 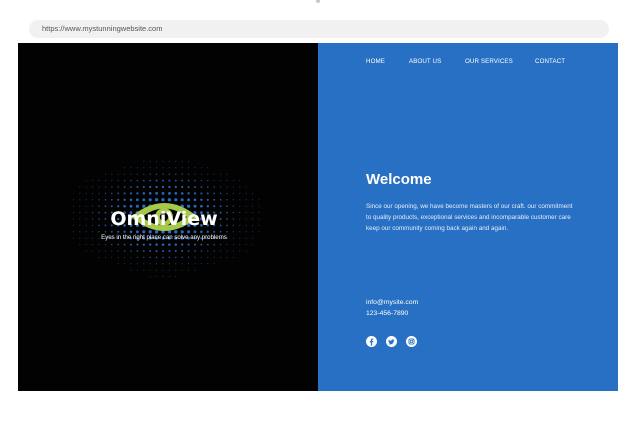 What do you see at coordinates (392, 302) in the screenshot?
I see `contact-email: info@mysite.com` at bounding box center [392, 302].